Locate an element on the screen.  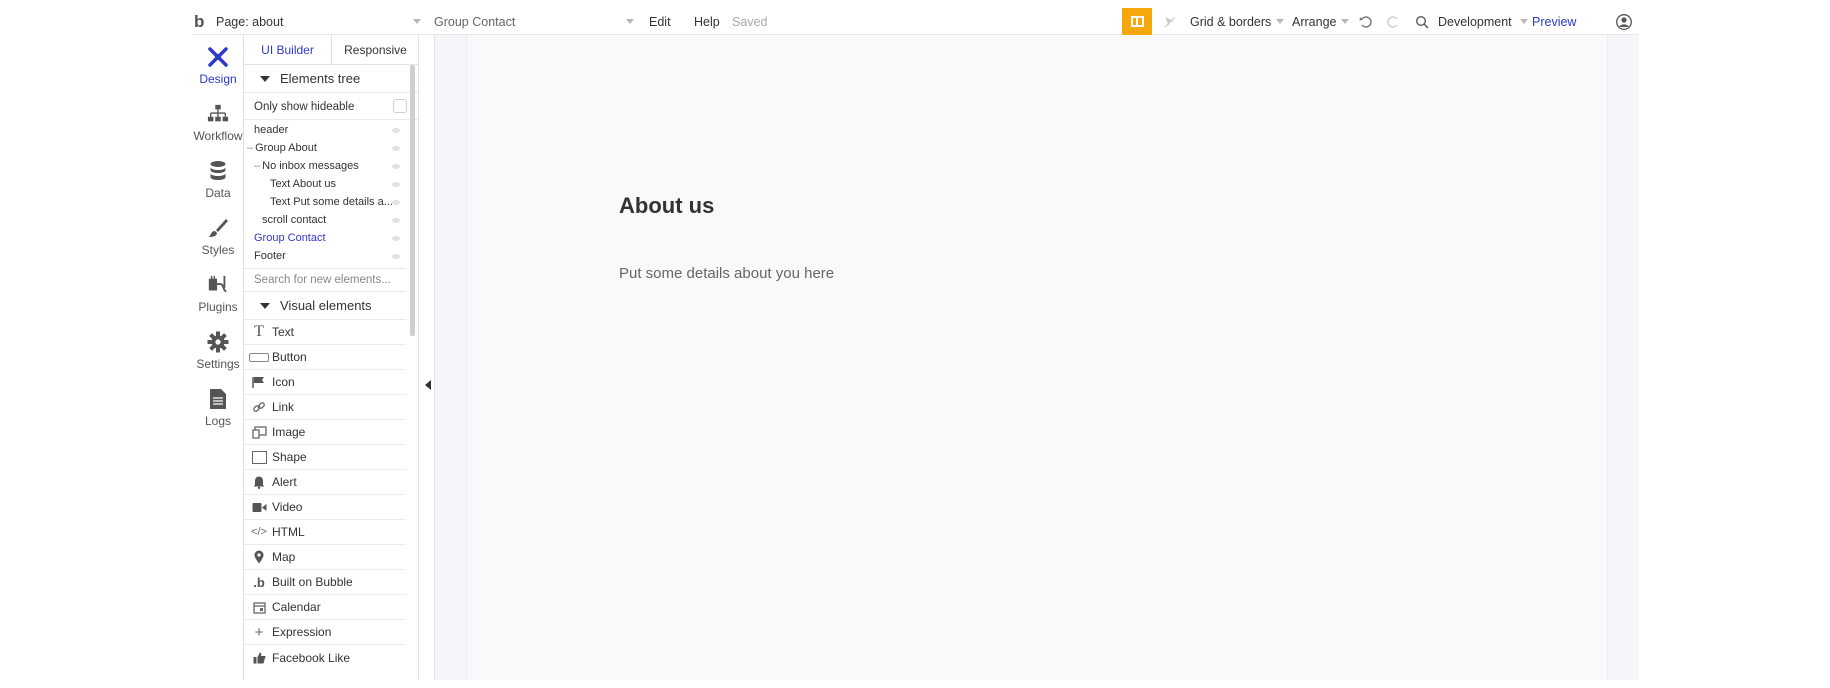
arrange-label: Arrange is located at coordinates (1314, 21).